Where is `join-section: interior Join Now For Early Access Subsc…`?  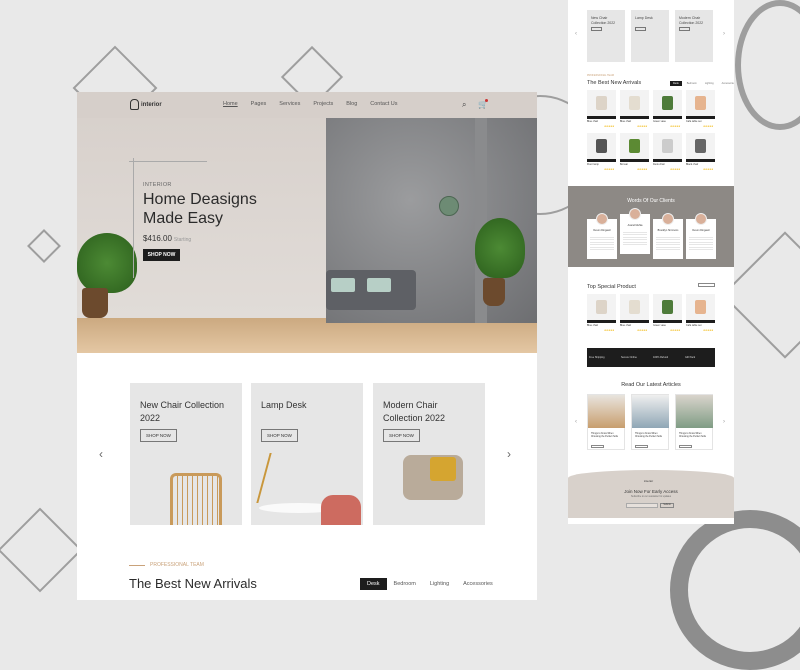
join-section: interior Join Now For Early Access Subsc… is located at coordinates (651, 494).